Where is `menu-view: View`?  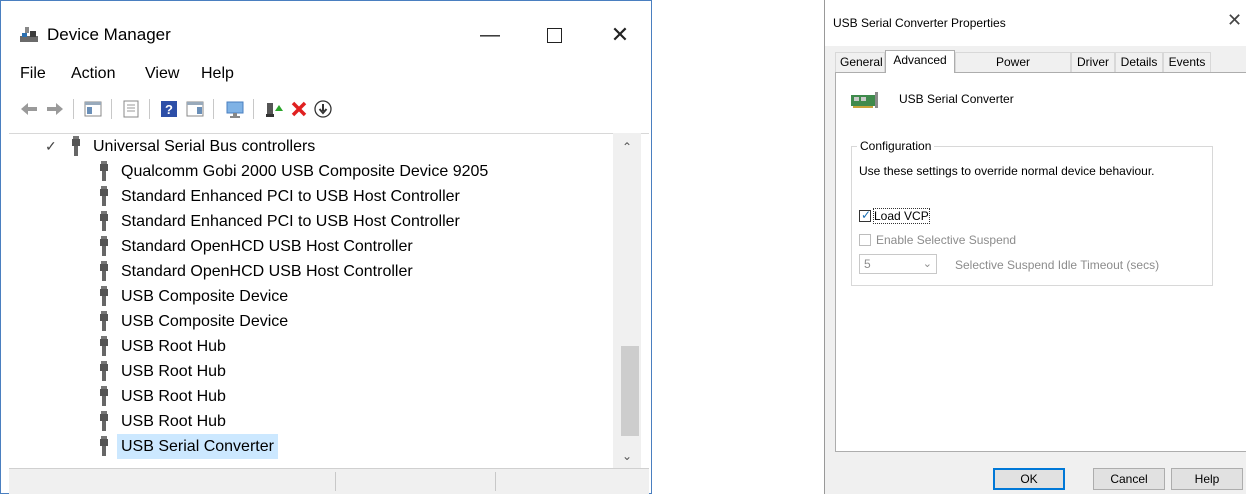 menu-view: View is located at coordinates (162, 74).